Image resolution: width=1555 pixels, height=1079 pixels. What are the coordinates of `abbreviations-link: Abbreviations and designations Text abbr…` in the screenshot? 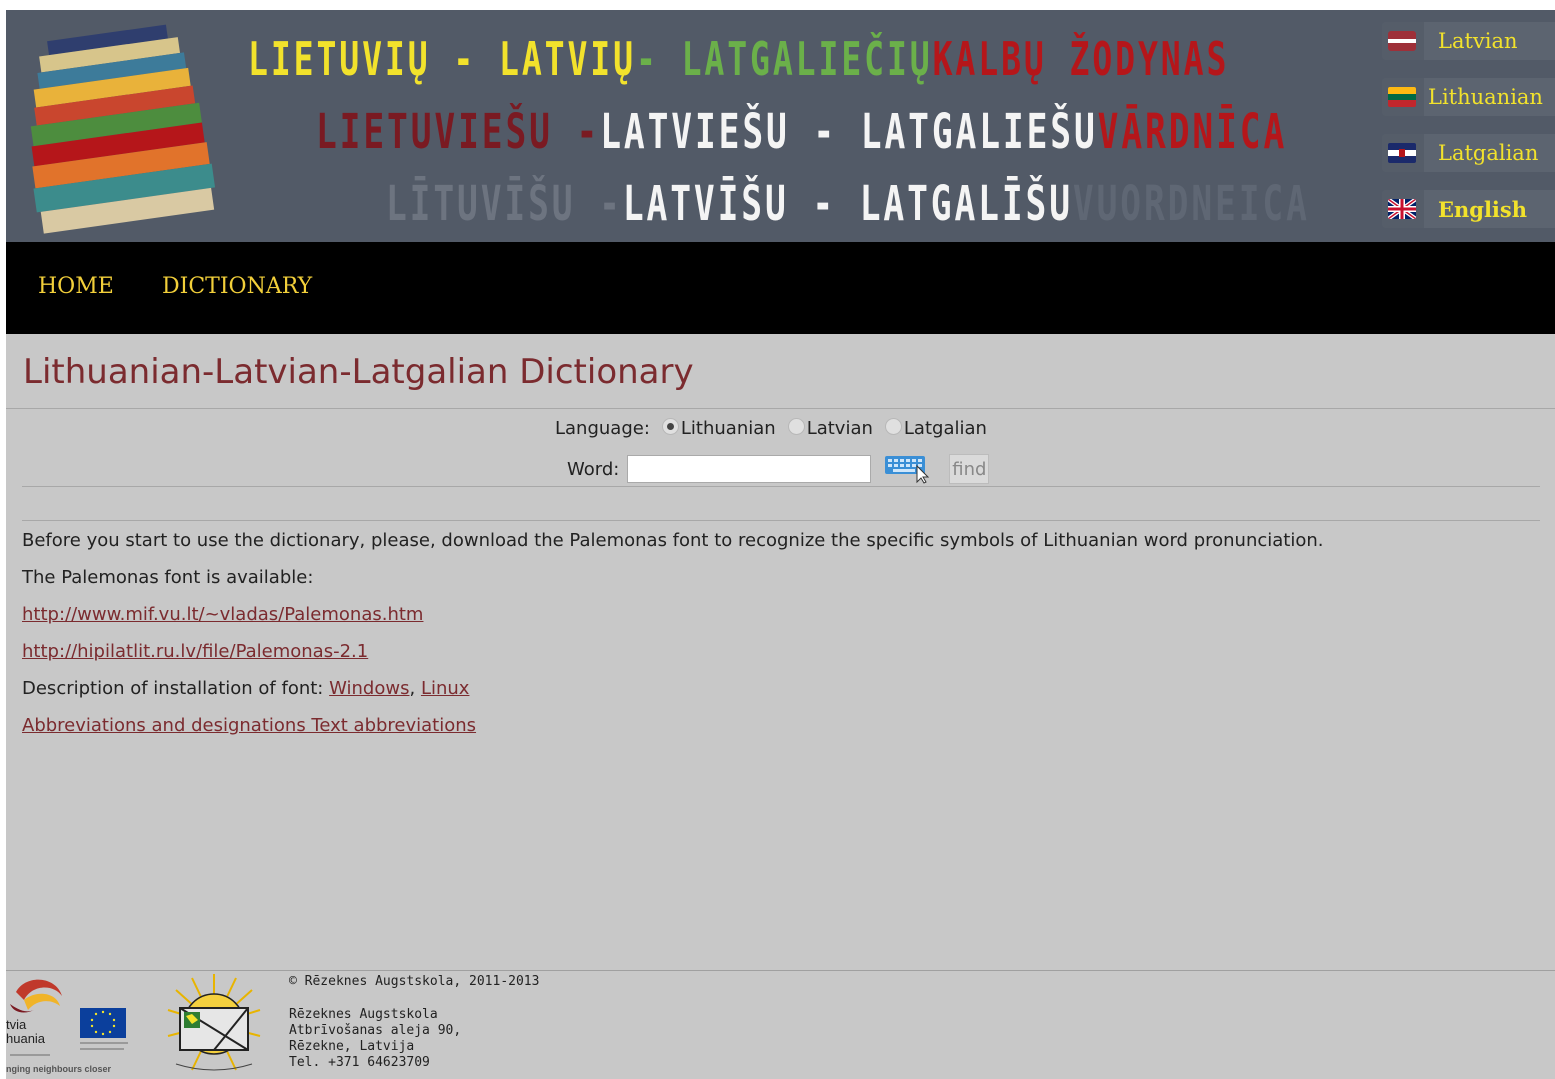 It's located at (249, 725).